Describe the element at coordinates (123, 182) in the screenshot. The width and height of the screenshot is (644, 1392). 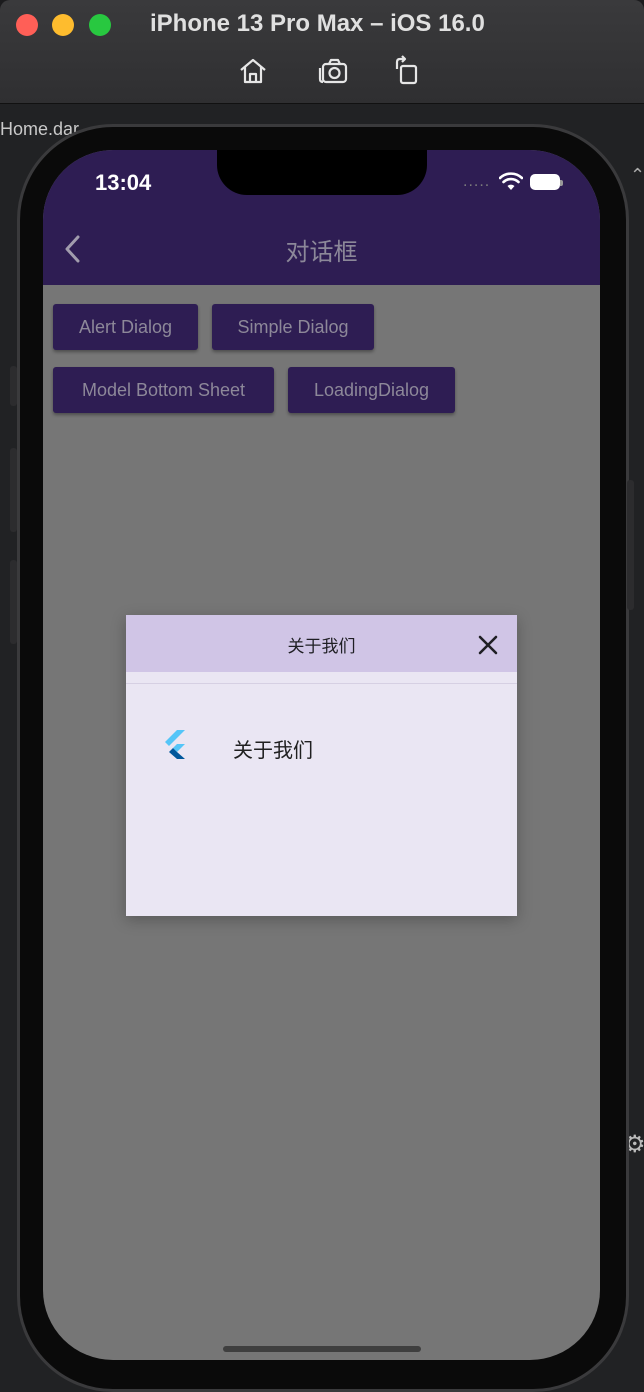
I see `status-time: 13:04` at that location.